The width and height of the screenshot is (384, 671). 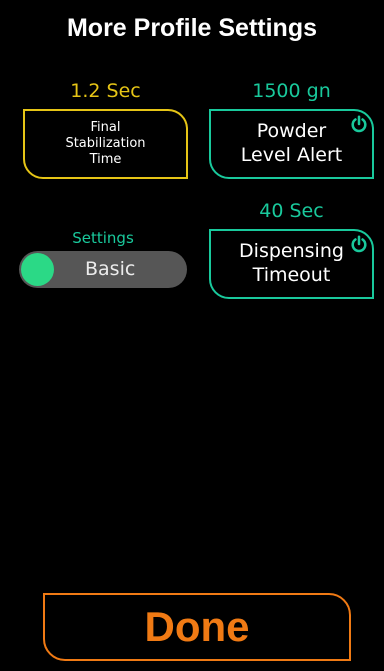 I want to click on page-title: More Profile Settings, so click(x=192, y=28).